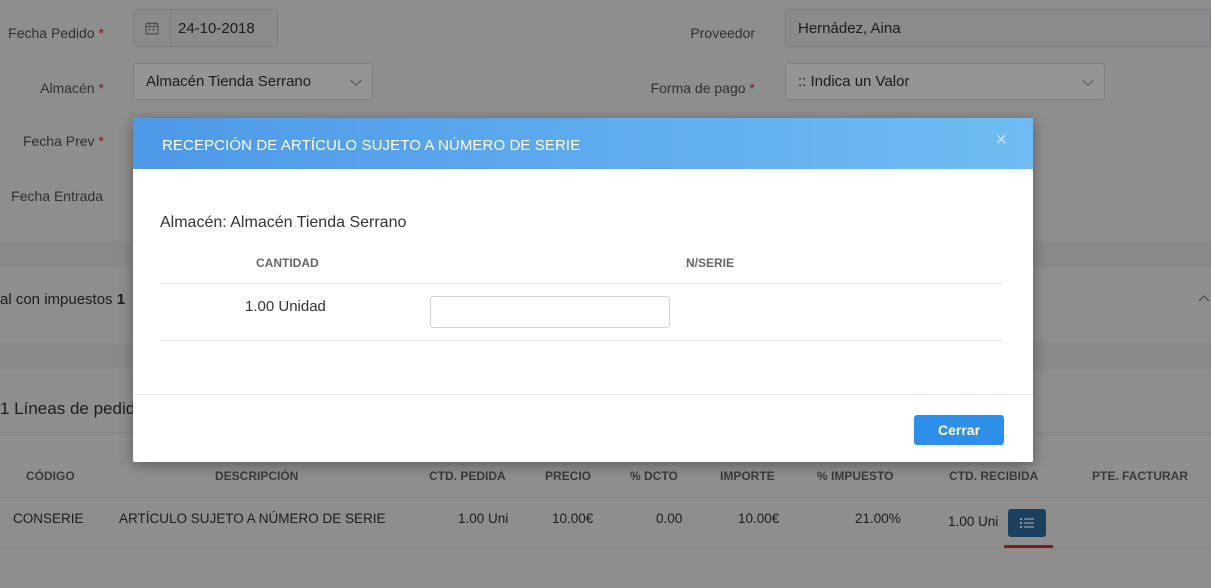 This screenshot has width=1211, height=588. What do you see at coordinates (1001, 140) in the screenshot?
I see `close-icon: ×` at bounding box center [1001, 140].